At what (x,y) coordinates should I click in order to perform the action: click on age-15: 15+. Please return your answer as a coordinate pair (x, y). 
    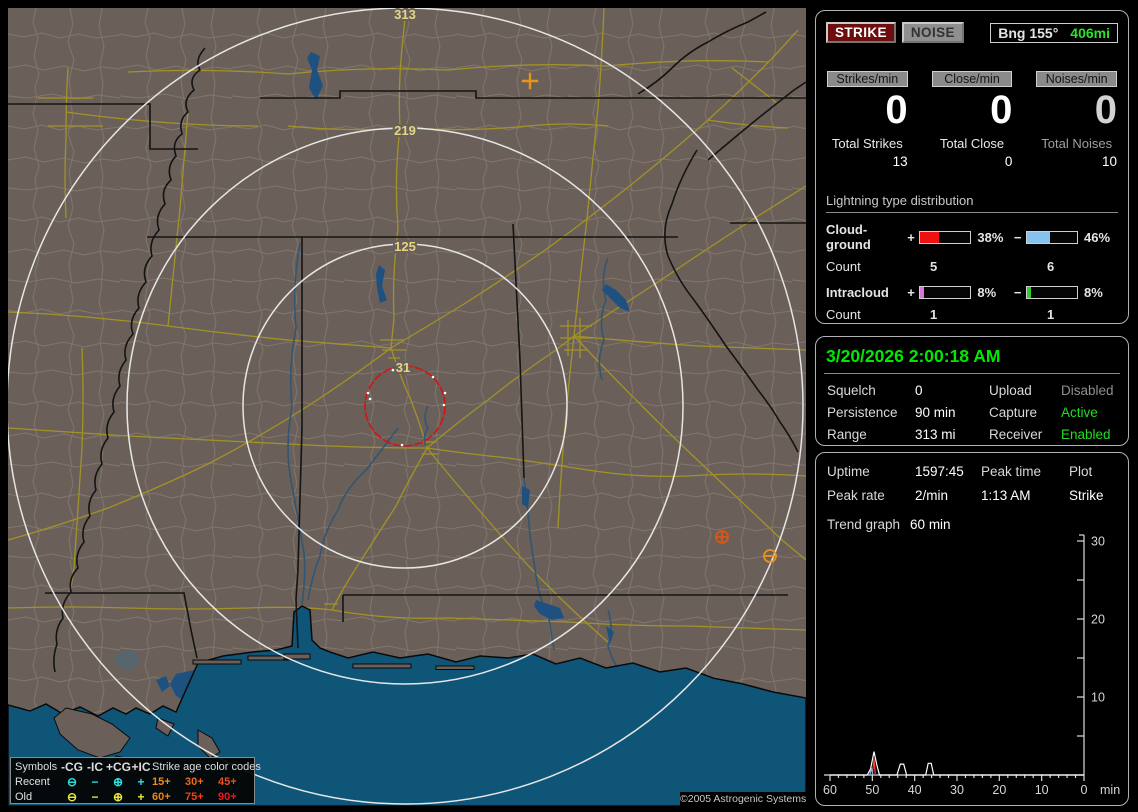
    Looking at the image, I should click on (161, 781).